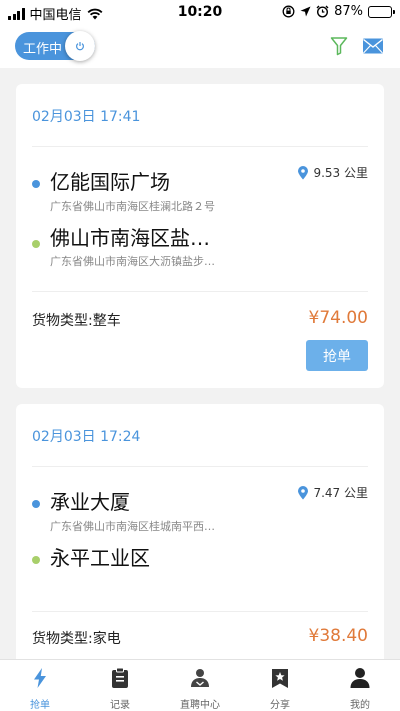 Image resolution: width=400 pixels, height=711 pixels. What do you see at coordinates (337, 355) in the screenshot?
I see `grab-order-button: 抢单` at bounding box center [337, 355].